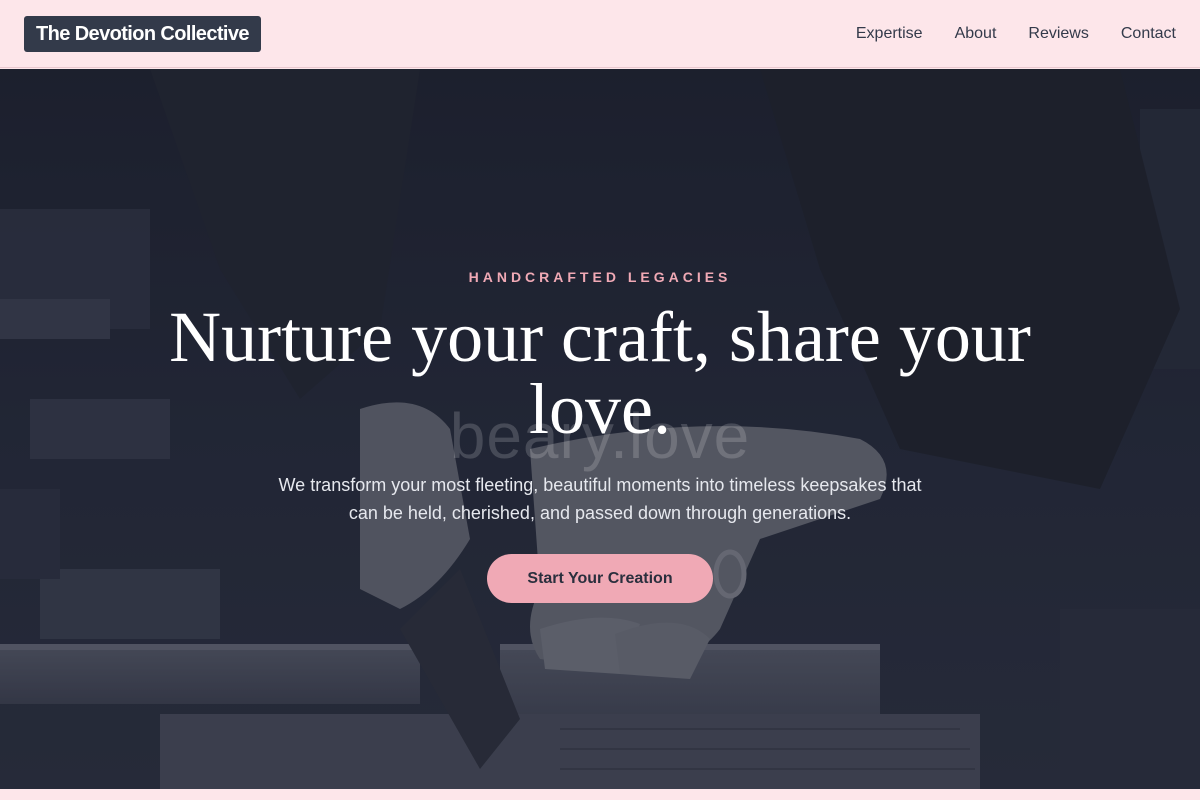 The height and width of the screenshot is (800, 1200). What do you see at coordinates (889, 34) in the screenshot?
I see `nav-link-expertise: Expertise` at bounding box center [889, 34].